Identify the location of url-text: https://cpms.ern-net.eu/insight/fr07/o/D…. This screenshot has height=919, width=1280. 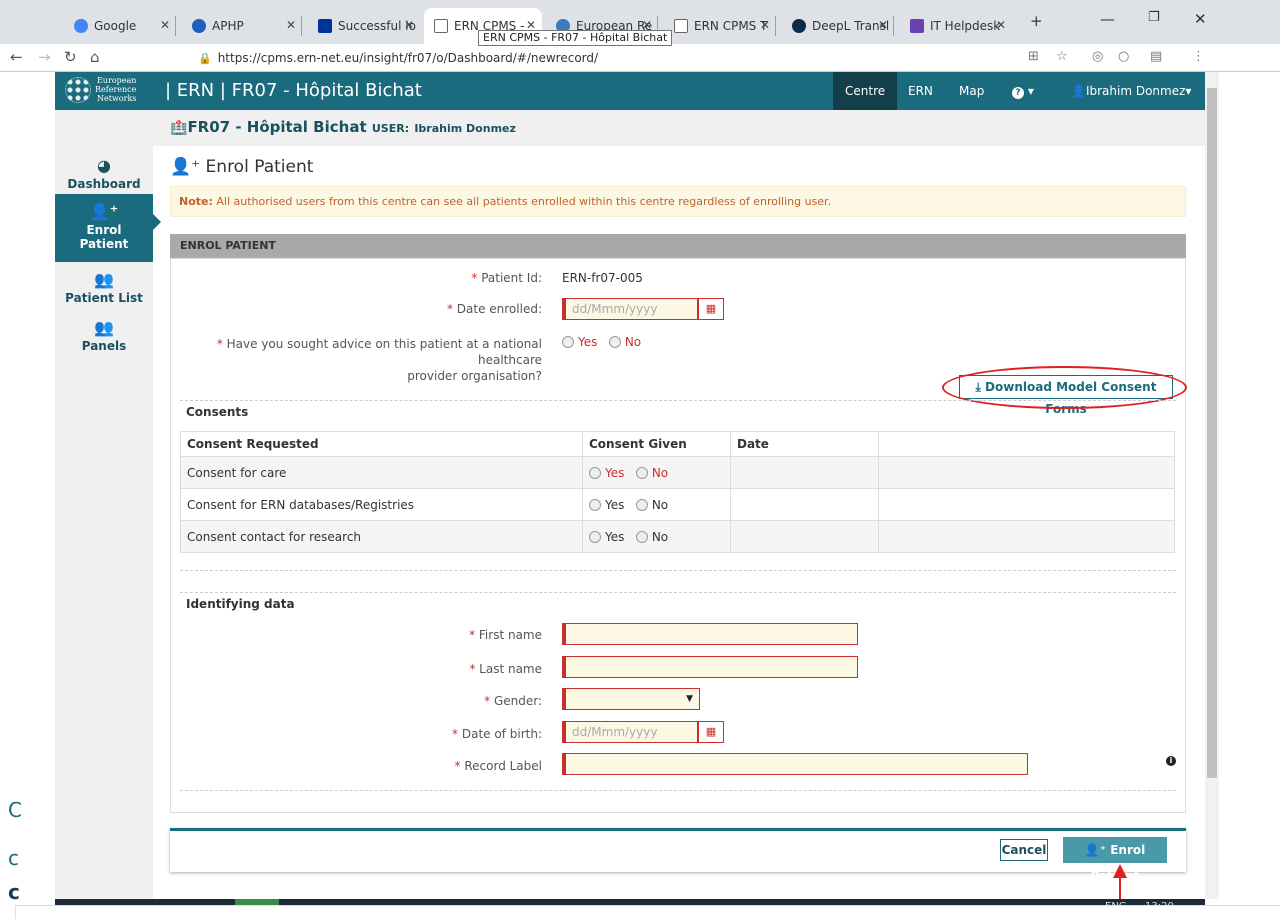
(408, 58).